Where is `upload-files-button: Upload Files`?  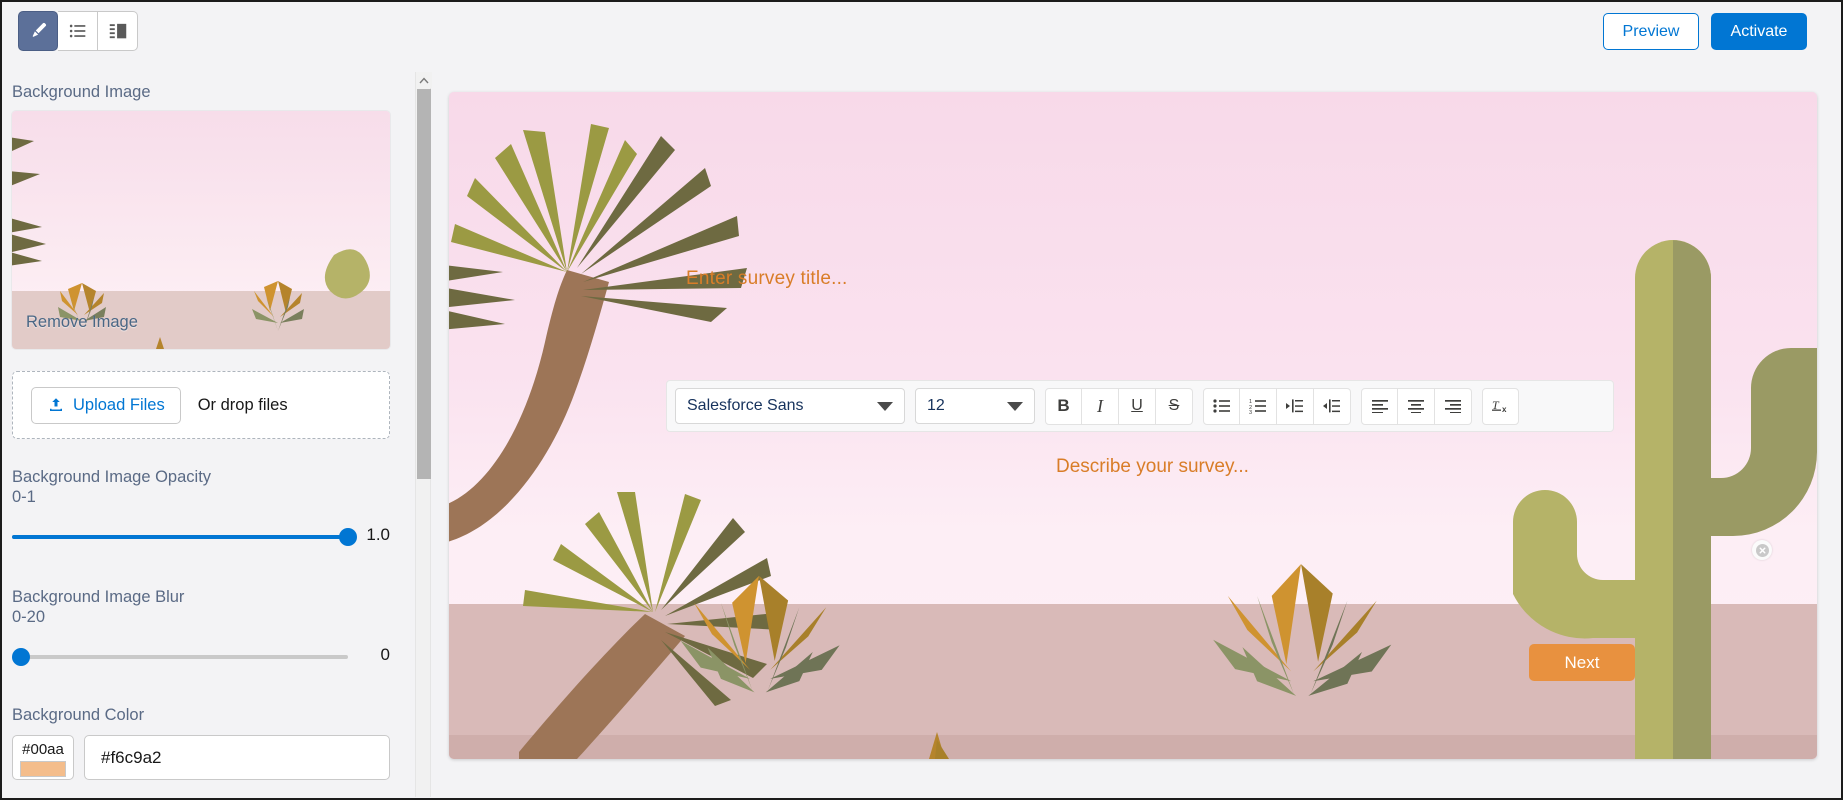 upload-files-button: Upload Files is located at coordinates (106, 405).